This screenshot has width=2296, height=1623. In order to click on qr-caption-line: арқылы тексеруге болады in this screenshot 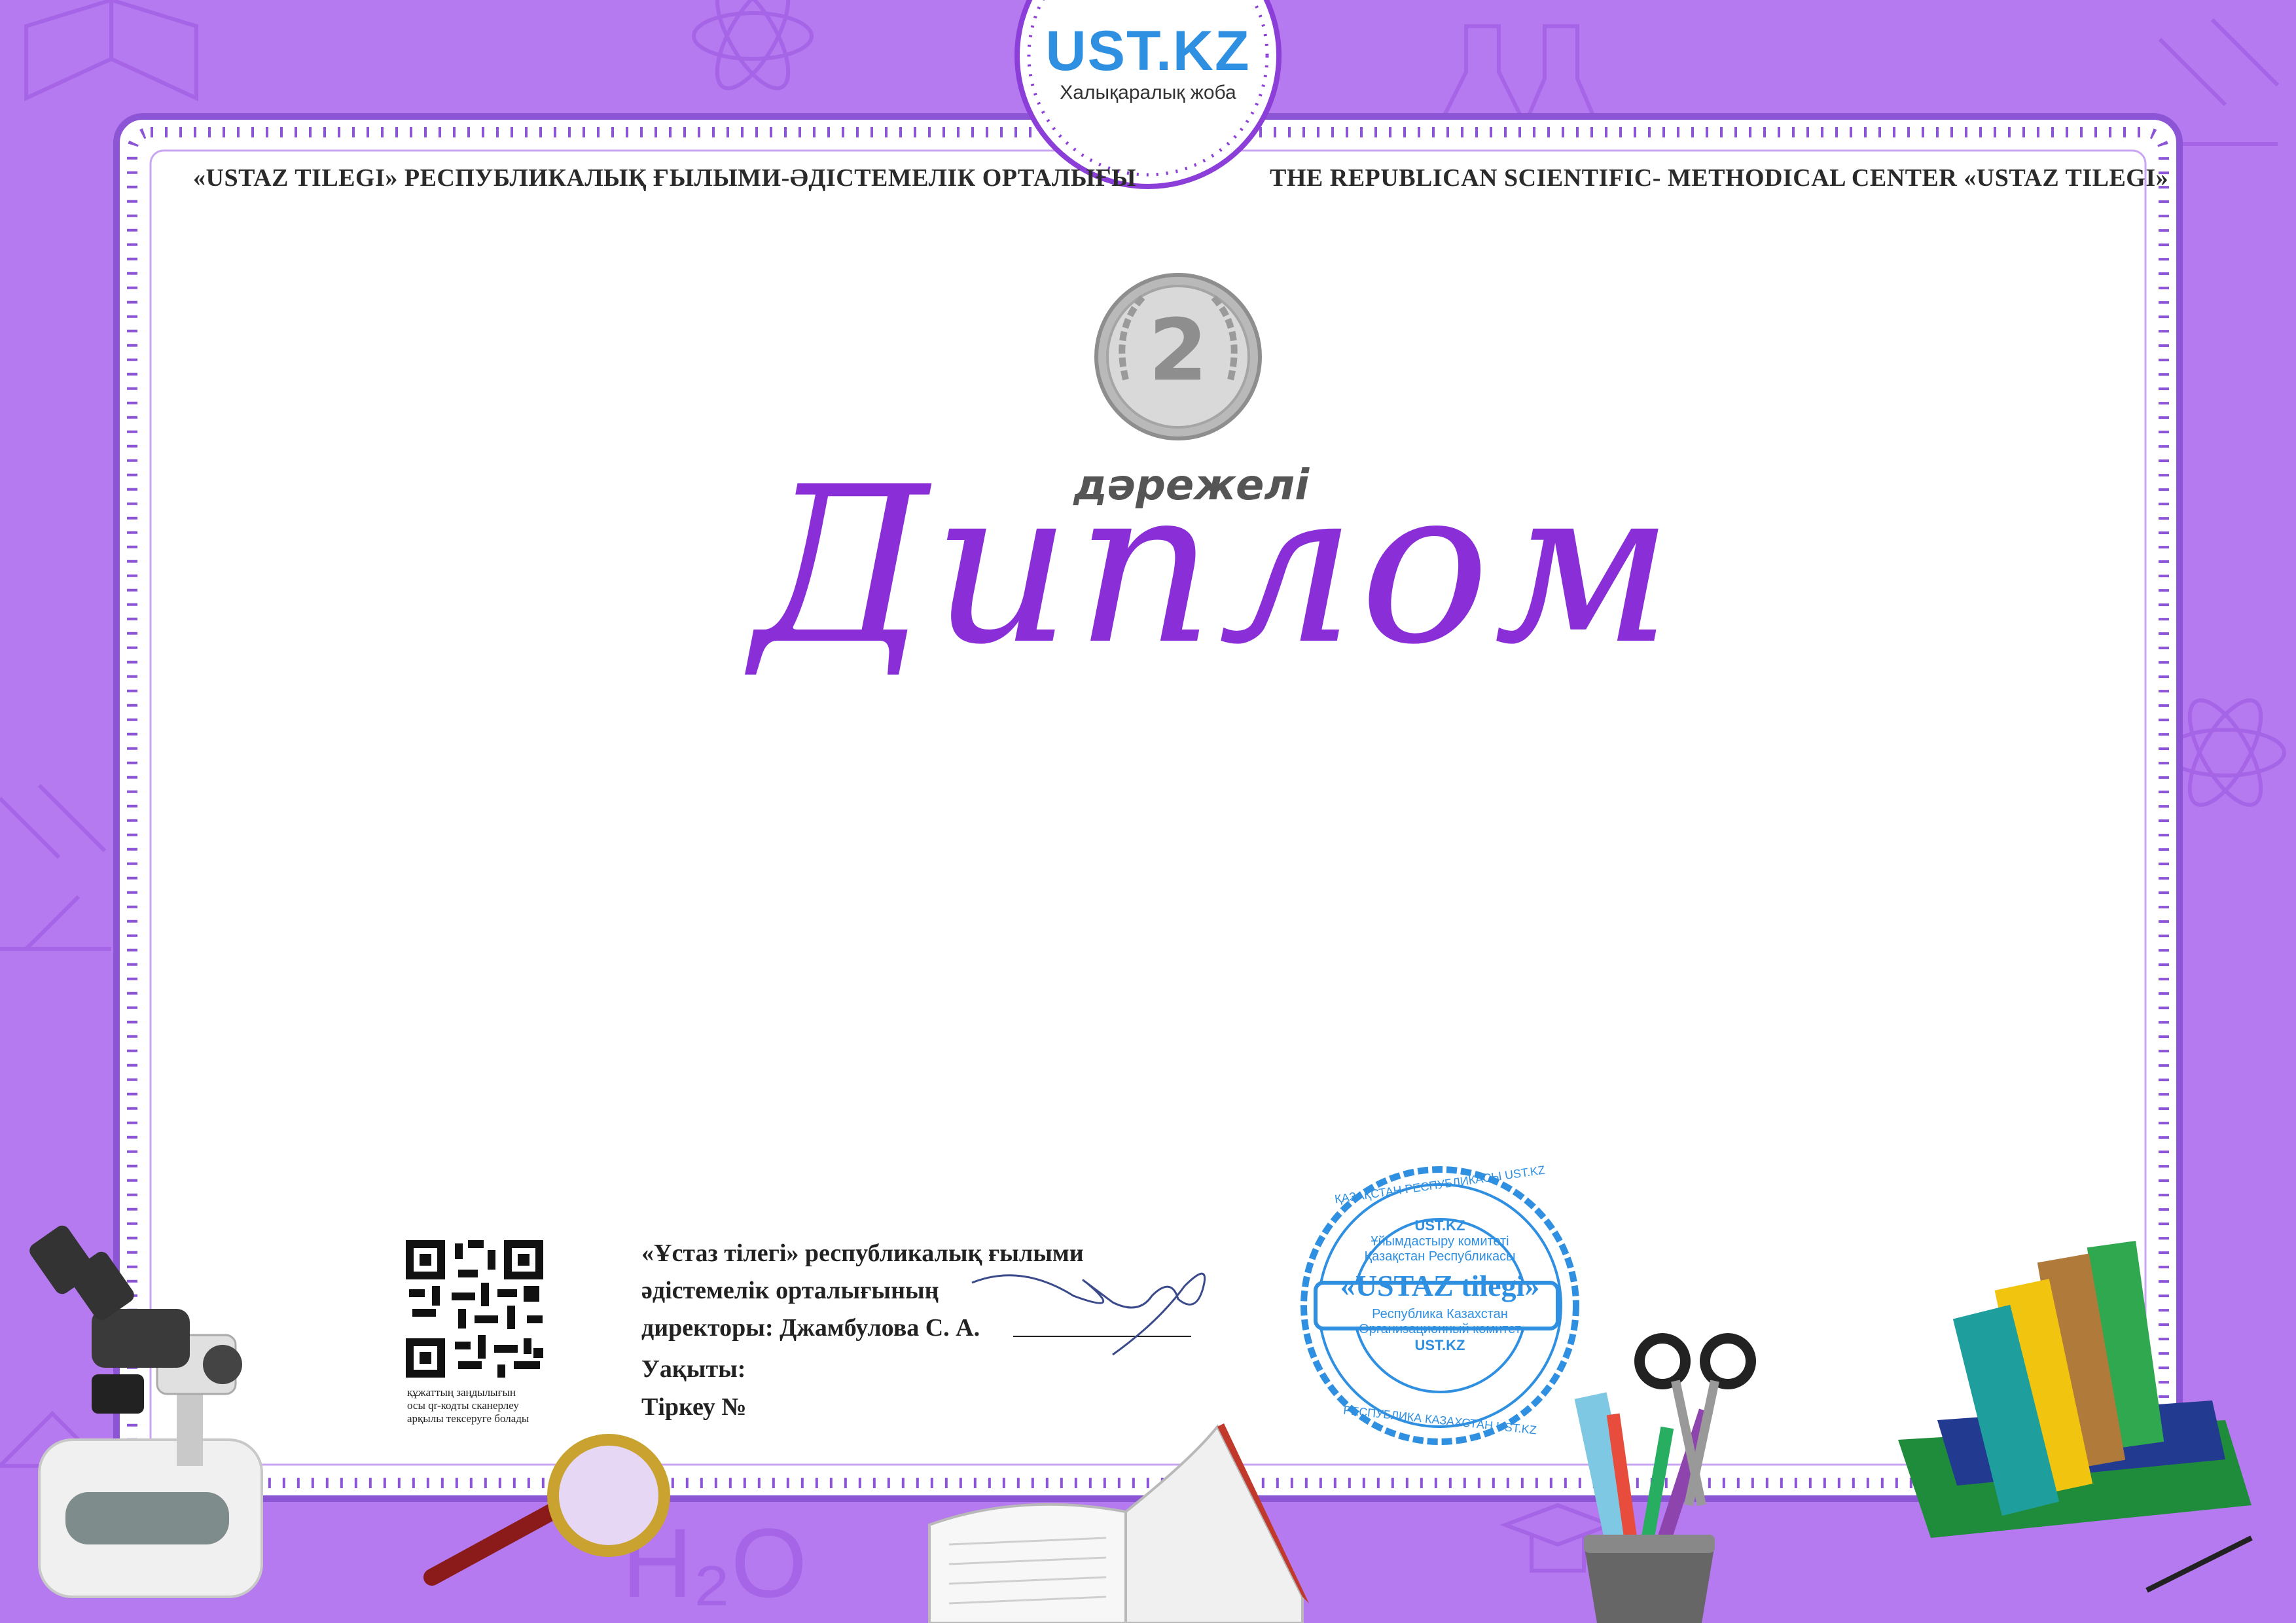, I will do `click(468, 1418)`.